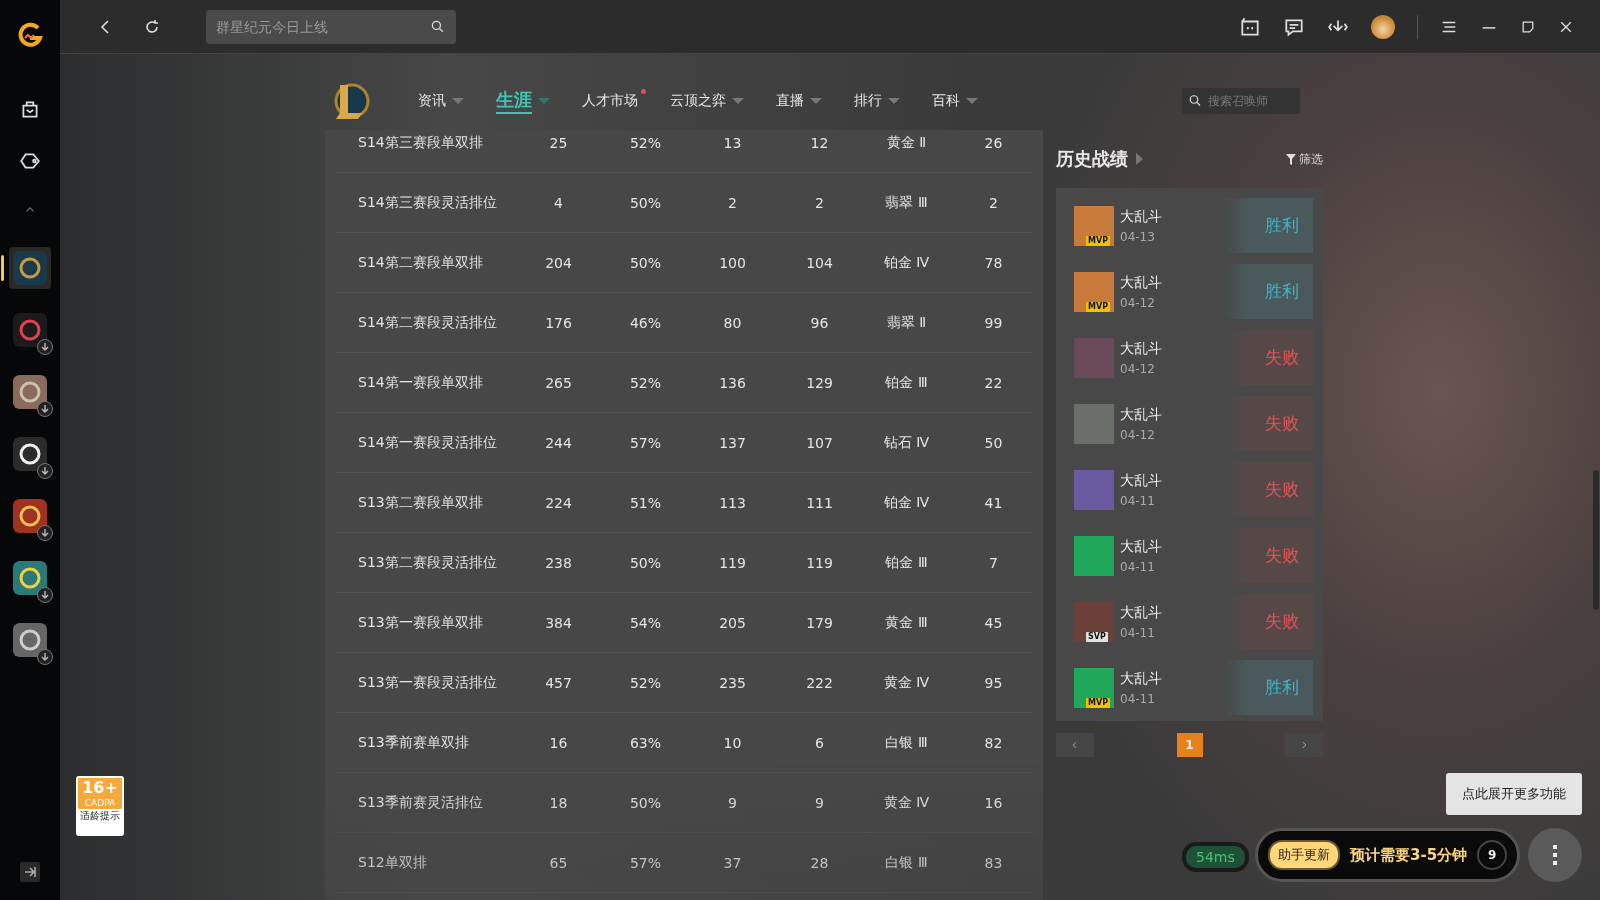 The width and height of the screenshot is (1600, 900). Describe the element at coordinates (1492, 855) in the screenshot. I see `countdown: 9` at that location.